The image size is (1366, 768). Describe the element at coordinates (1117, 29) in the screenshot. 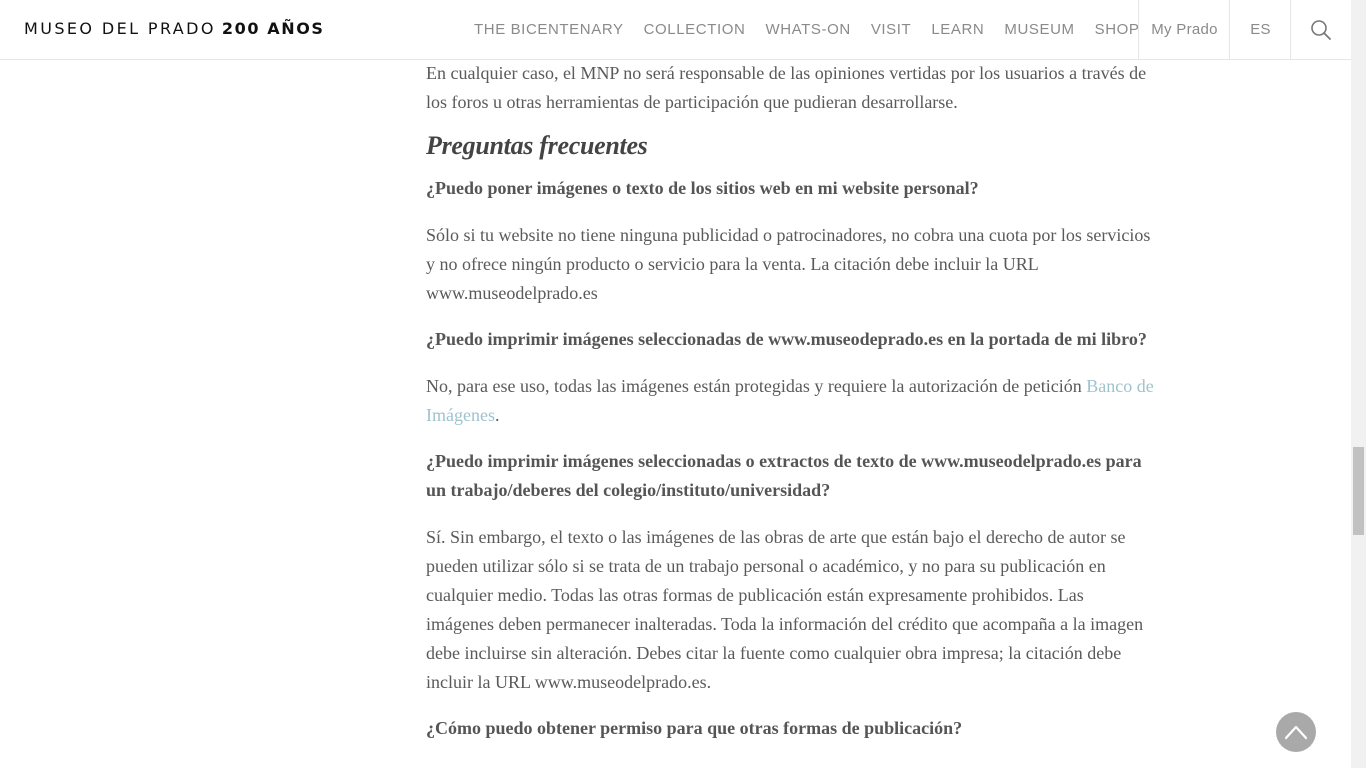

I see `nav-item-shop: SHOP` at that location.